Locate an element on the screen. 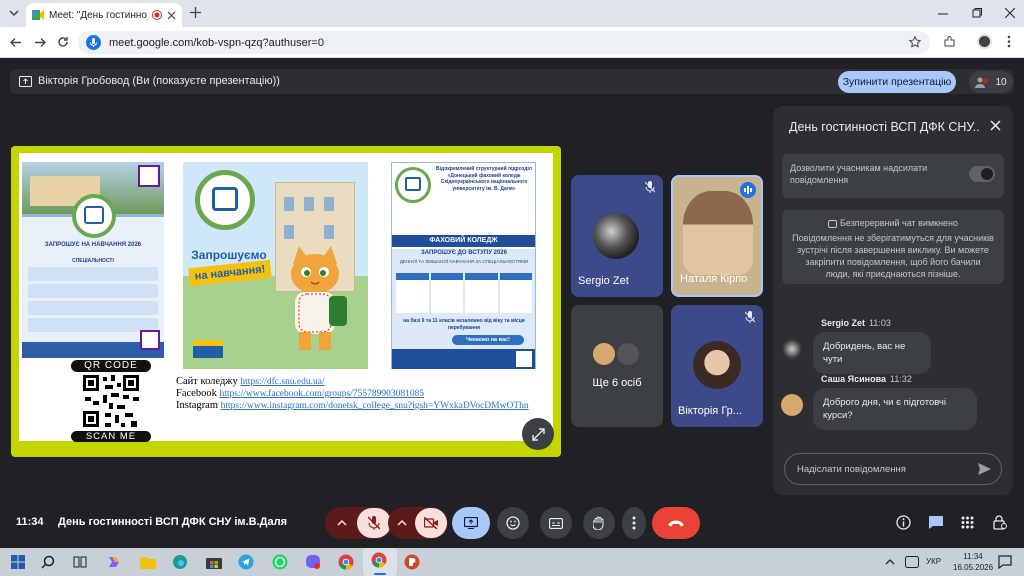 The image size is (1024, 576). notifications-icon is located at coordinates (1005, 562).